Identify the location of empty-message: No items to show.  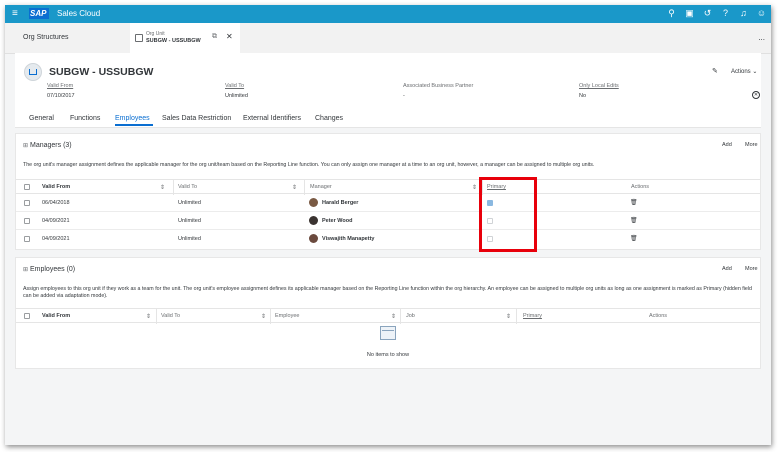
(388, 355).